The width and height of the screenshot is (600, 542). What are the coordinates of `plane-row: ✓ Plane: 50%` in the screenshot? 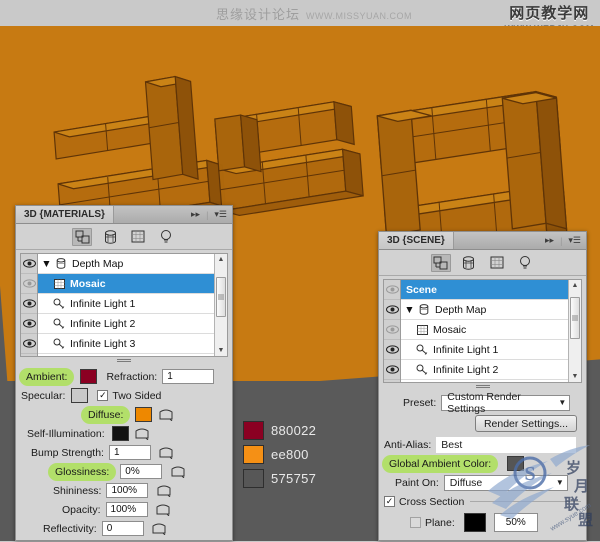 It's located at (482, 522).